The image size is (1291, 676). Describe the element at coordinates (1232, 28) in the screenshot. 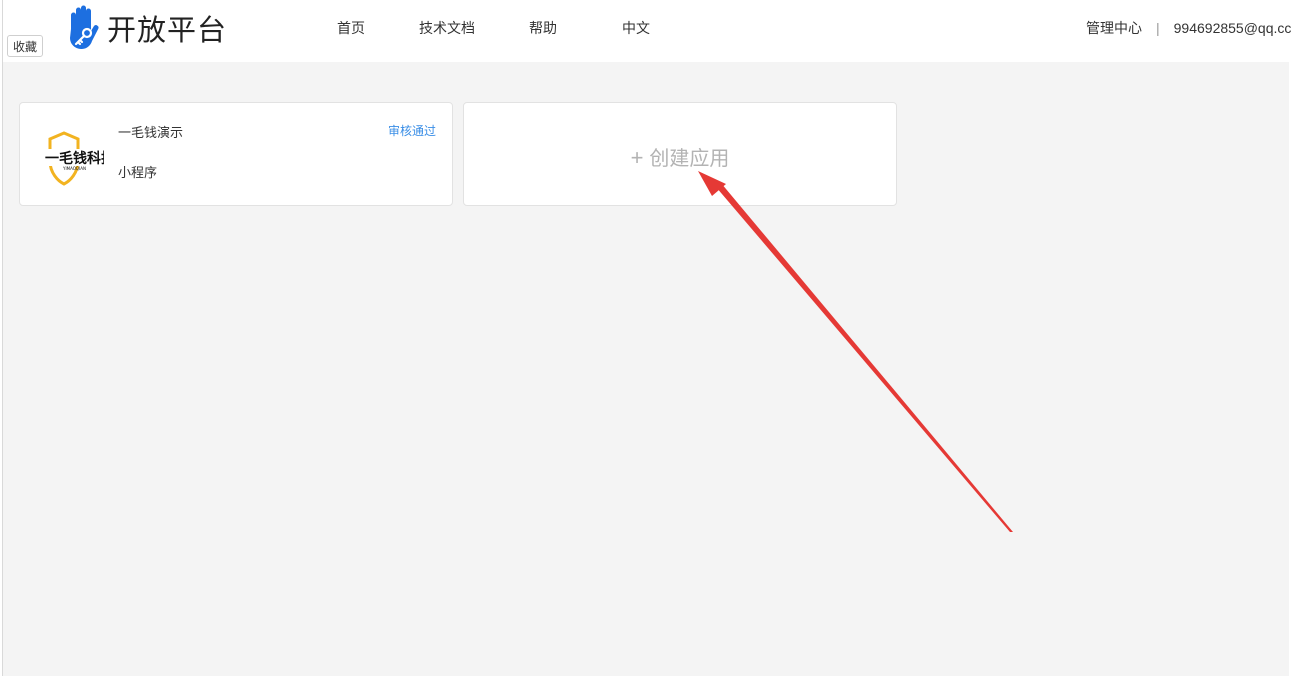

I see `user-email: 994692855@qq.cc` at that location.